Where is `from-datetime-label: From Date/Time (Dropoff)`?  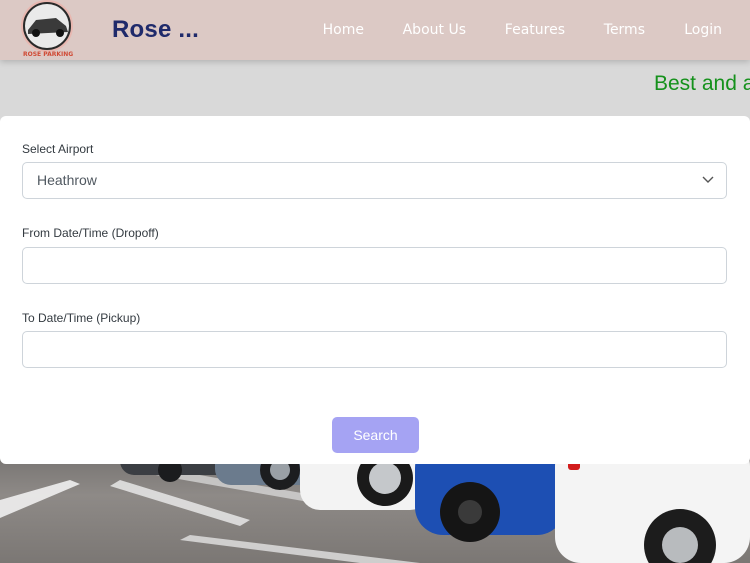 from-datetime-label: From Date/Time (Dropoff) is located at coordinates (90, 233).